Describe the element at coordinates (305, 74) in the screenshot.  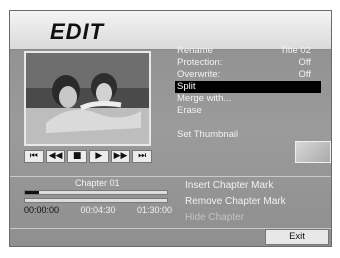
I see `overwrite-value: Off` at that location.